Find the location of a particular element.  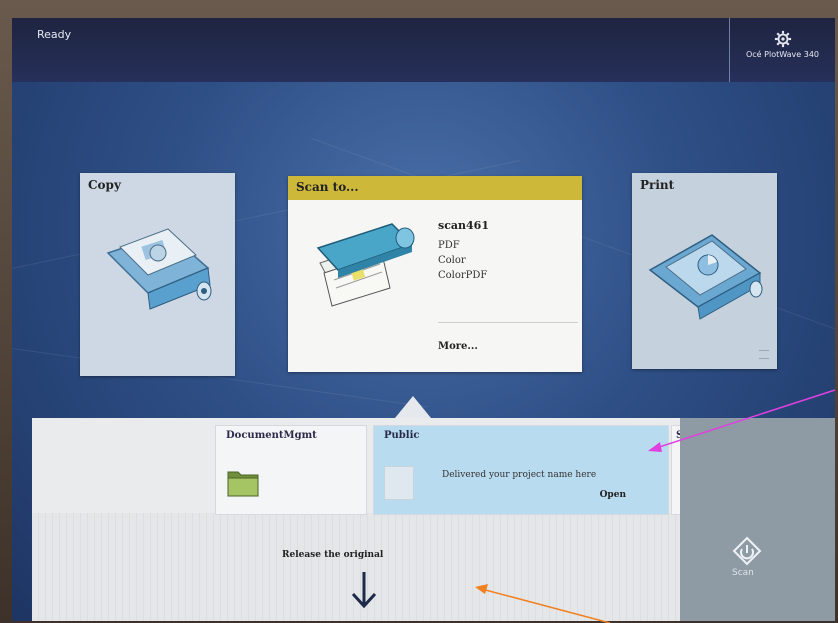

top-bar: Ready Océ PlotWave 340 is located at coordinates (423, 50).